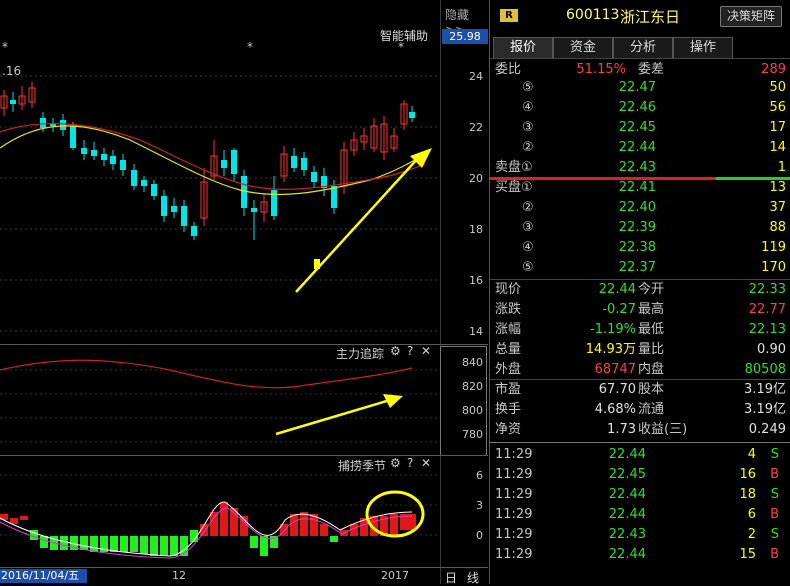 This screenshot has height=586, width=790. What do you see at coordinates (777, 227) in the screenshot?
I see `bid-volume: 88` at bounding box center [777, 227].